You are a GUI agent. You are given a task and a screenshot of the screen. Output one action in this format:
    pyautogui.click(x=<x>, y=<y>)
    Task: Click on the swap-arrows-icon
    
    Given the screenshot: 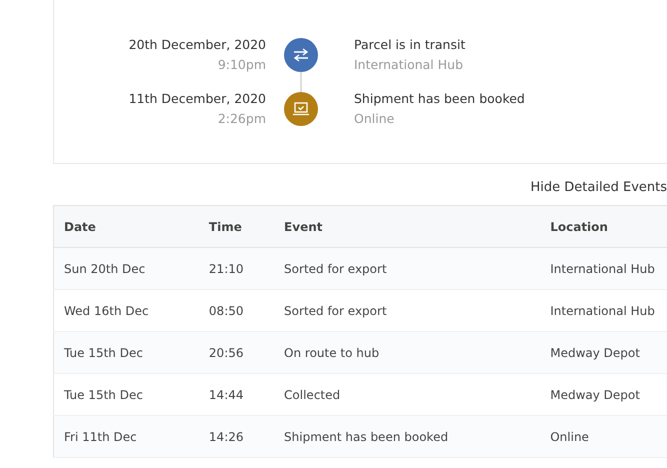 What is the action you would take?
    pyautogui.click(x=301, y=55)
    